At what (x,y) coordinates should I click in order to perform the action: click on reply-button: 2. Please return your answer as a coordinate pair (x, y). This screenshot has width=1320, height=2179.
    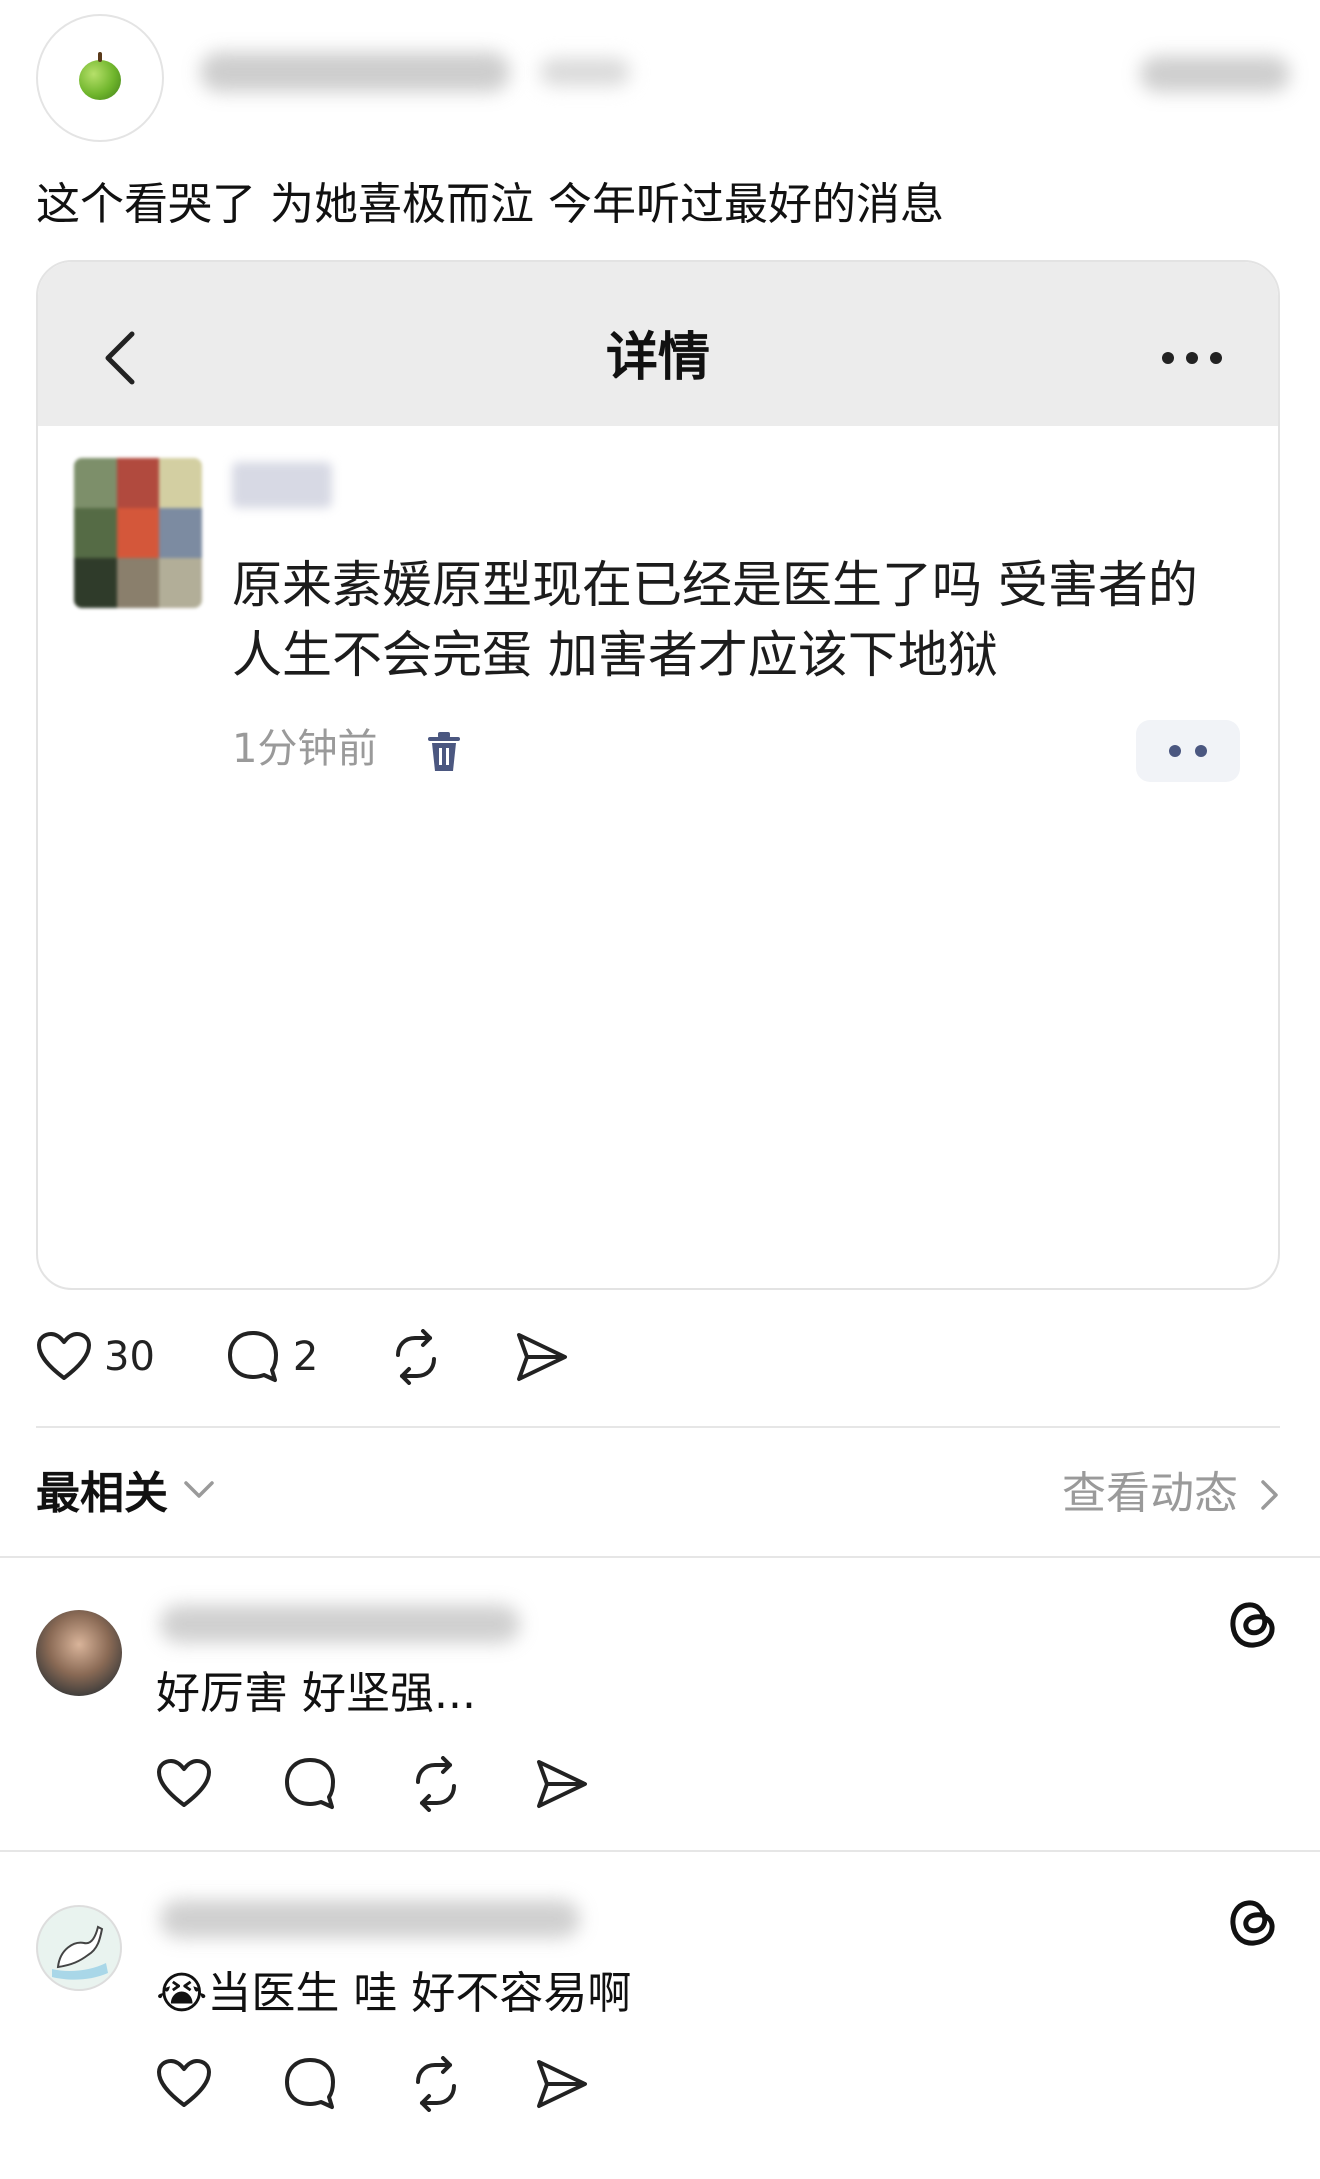
    Looking at the image, I should click on (271, 1357).